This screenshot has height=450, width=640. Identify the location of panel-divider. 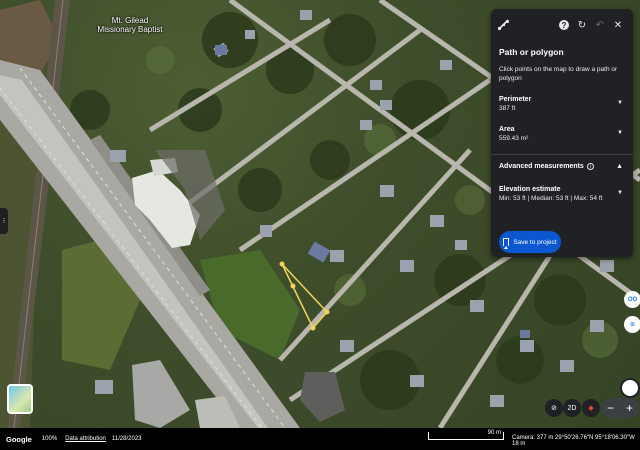
(562, 154).